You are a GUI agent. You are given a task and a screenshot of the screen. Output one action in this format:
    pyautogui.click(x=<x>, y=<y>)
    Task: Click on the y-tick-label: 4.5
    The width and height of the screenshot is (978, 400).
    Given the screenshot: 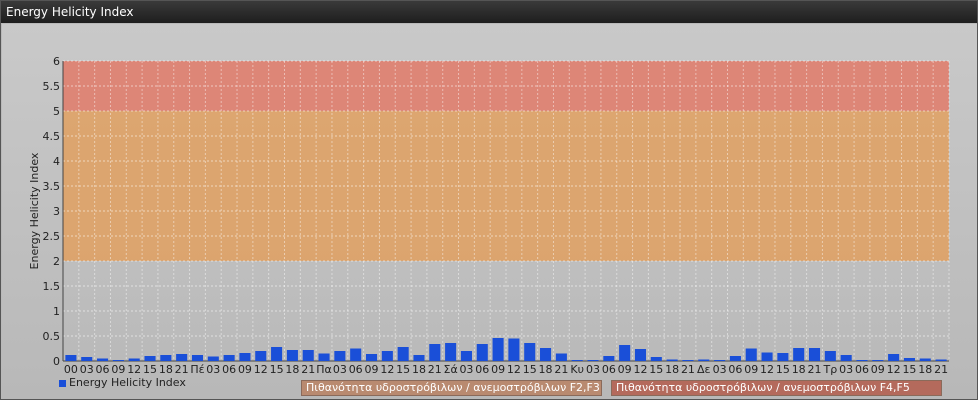 What is the action you would take?
    pyautogui.click(x=52, y=136)
    